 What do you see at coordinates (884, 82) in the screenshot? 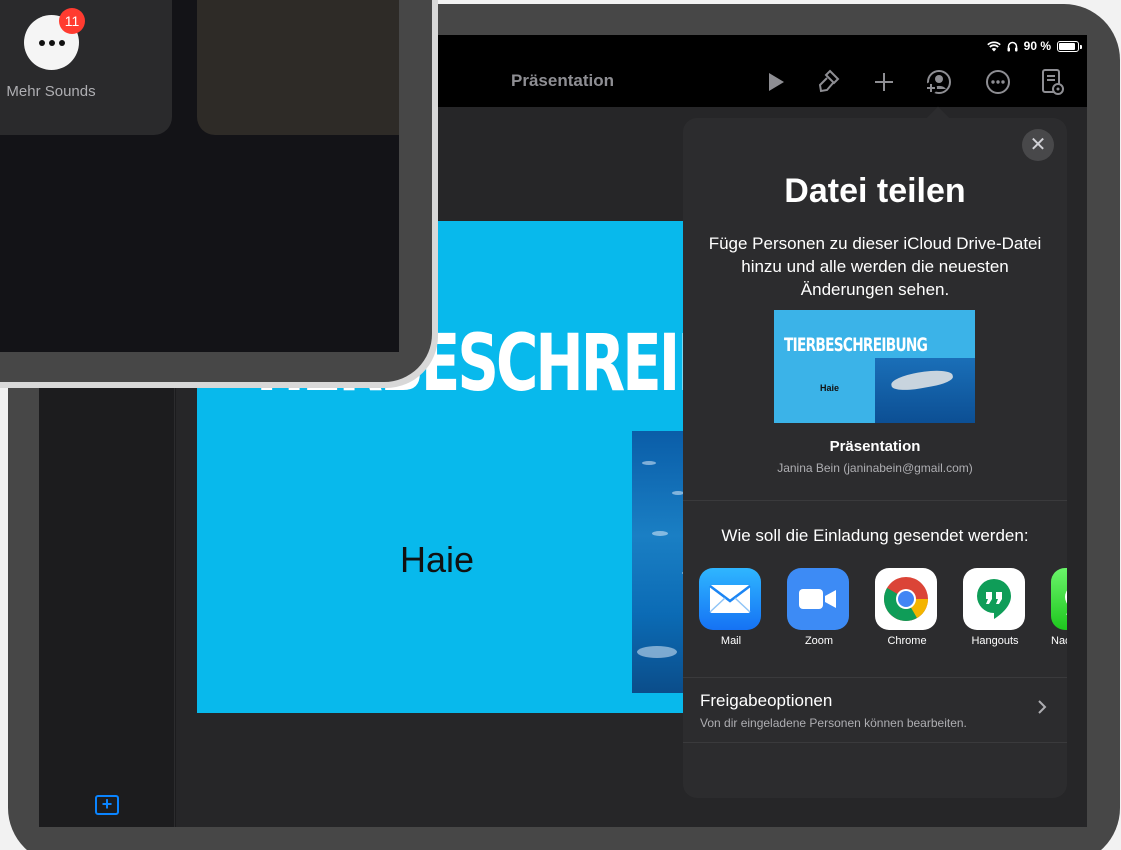
I see `add-icon` at bounding box center [884, 82].